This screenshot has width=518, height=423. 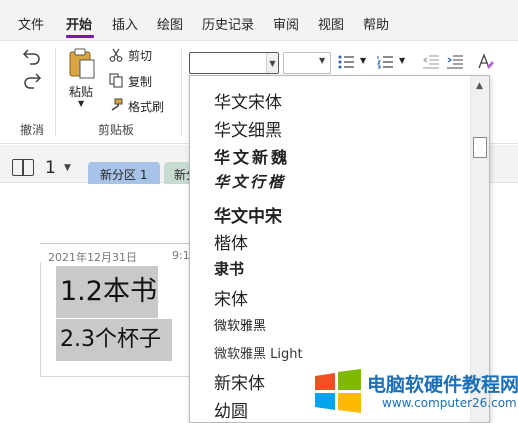 What do you see at coordinates (82, 64) in the screenshot?
I see `paste-icon` at bounding box center [82, 64].